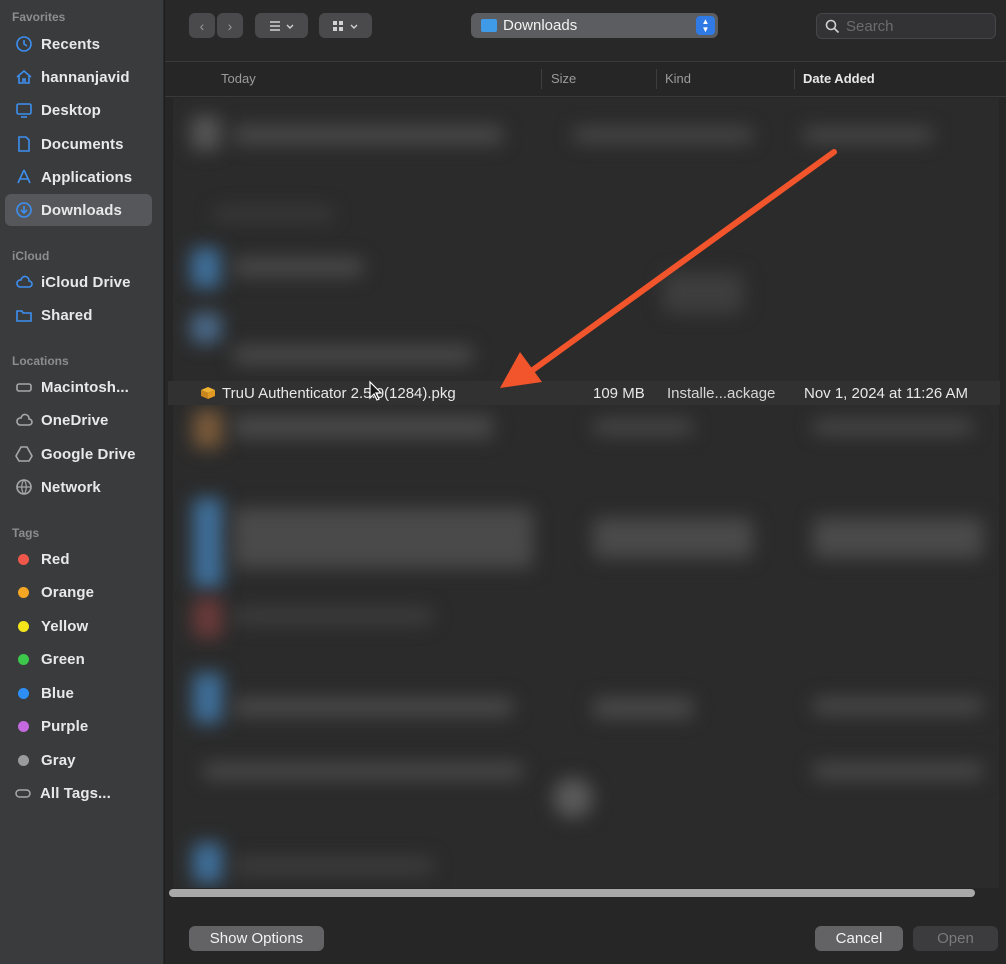  I want to click on column-kind: Kind, so click(678, 78).